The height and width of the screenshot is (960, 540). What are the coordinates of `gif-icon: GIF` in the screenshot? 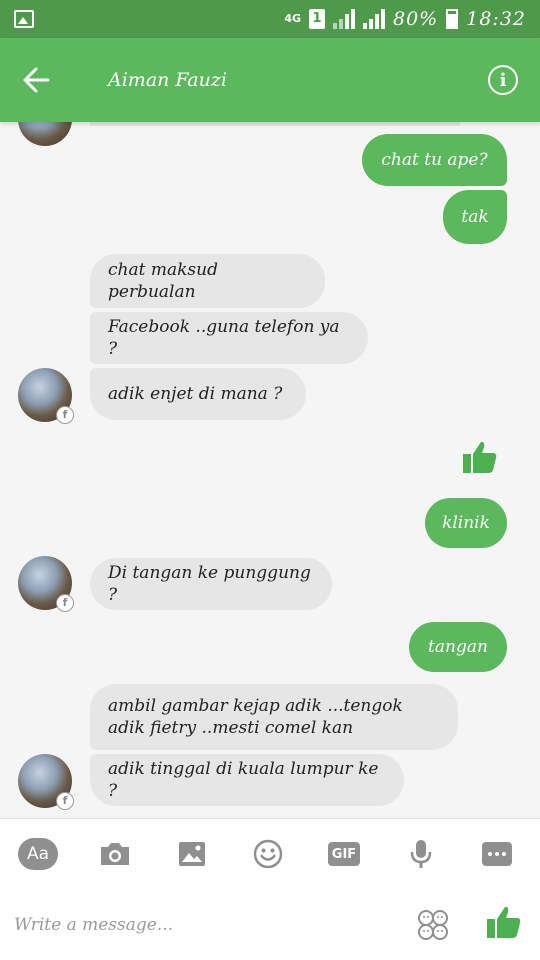 It's located at (344, 854).